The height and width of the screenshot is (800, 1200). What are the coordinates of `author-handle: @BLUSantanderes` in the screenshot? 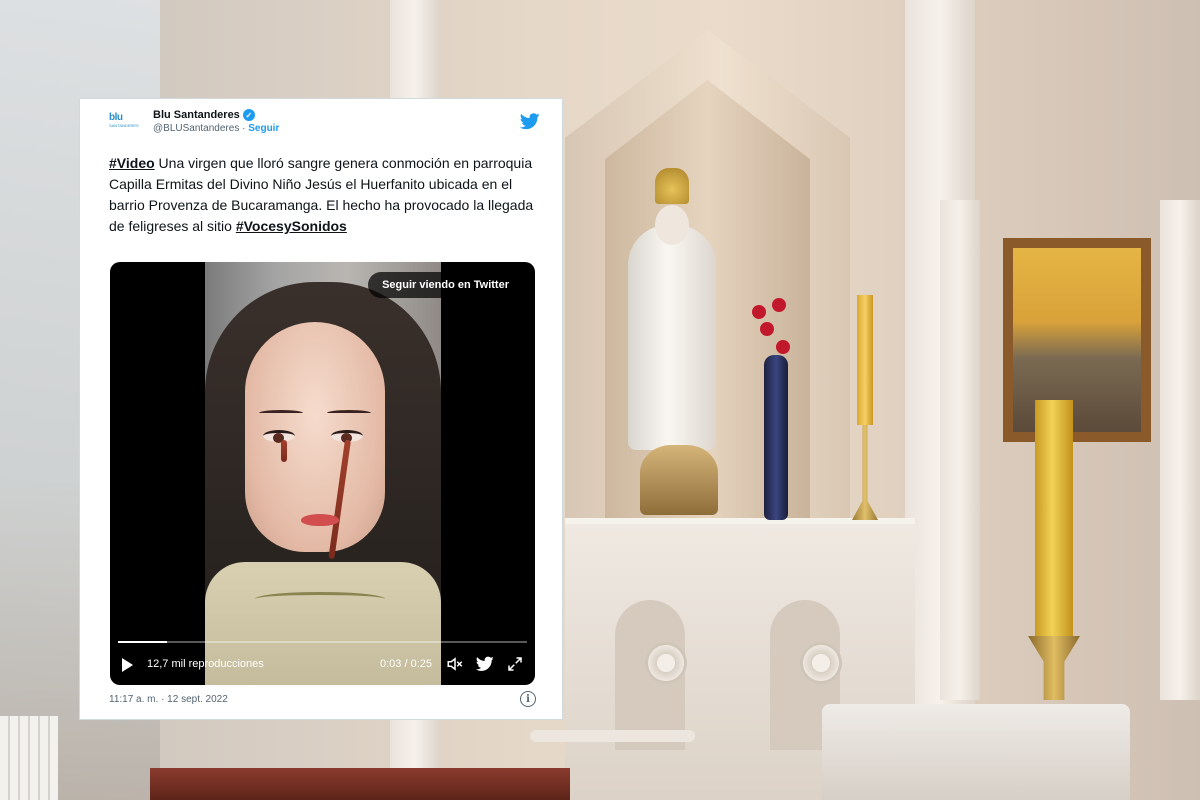 It's located at (196, 128).